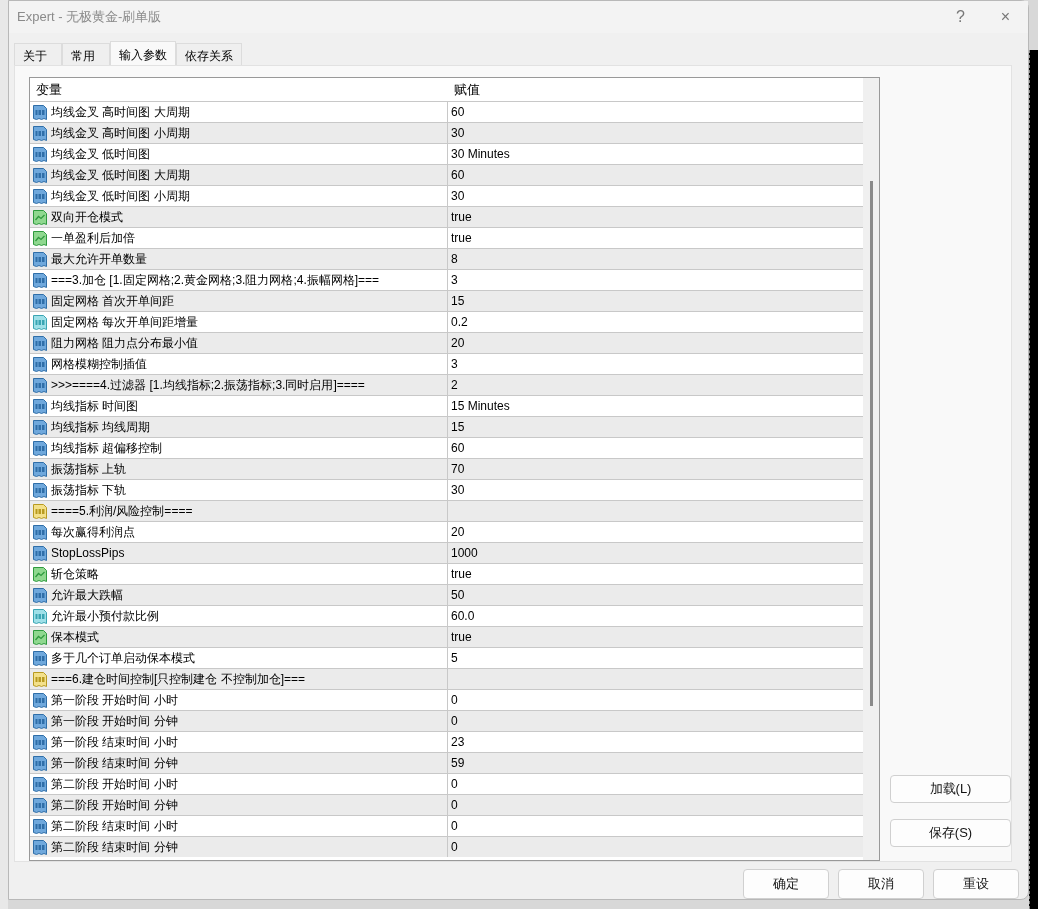  I want to click on parameter-name: 均线指标 时间图, so click(95, 406).